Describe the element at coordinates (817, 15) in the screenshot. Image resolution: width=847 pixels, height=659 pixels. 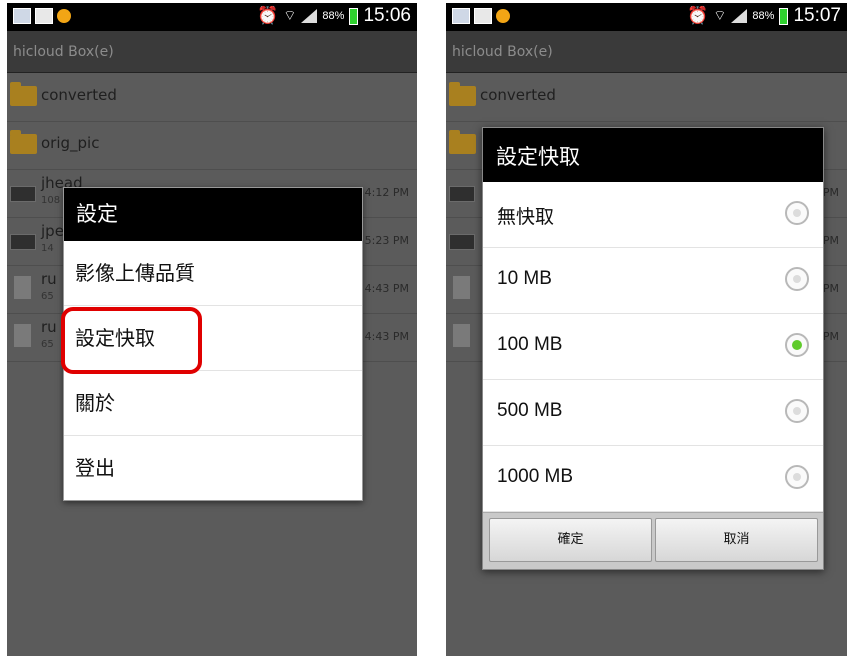
I see `clock: 15:07` at that location.